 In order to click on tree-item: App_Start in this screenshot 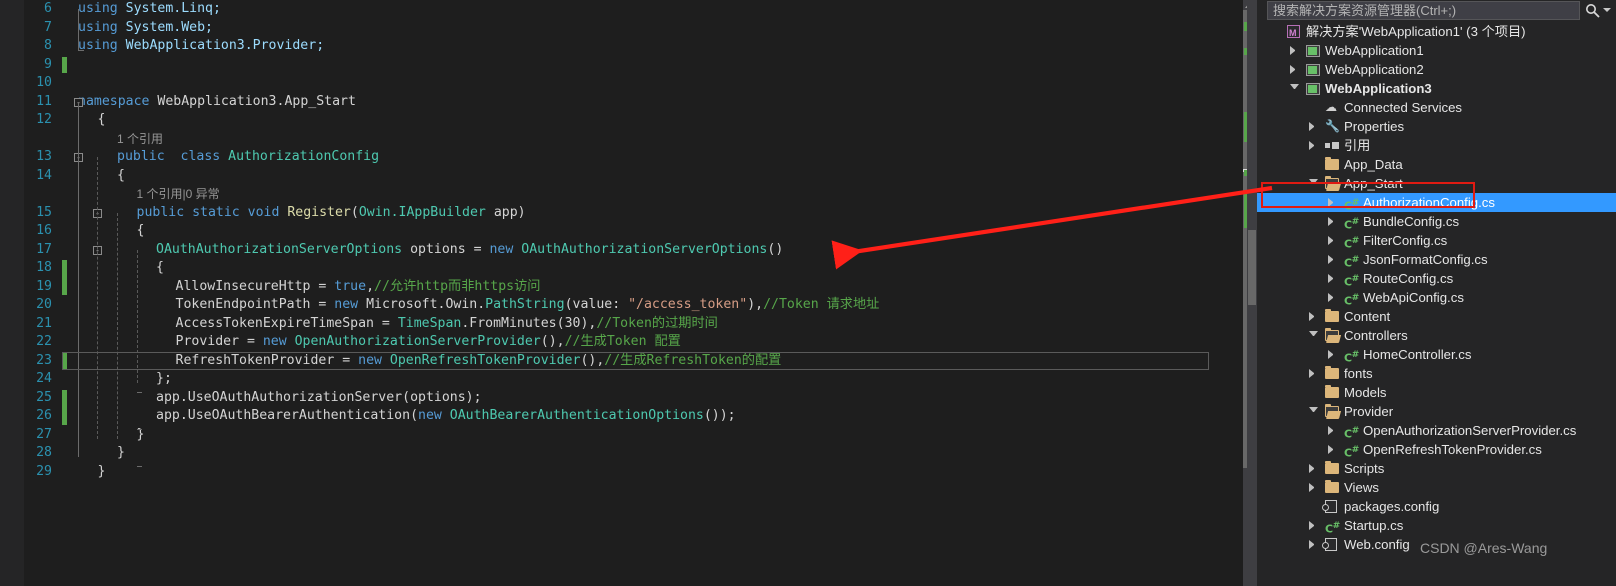, I will do `click(1436, 183)`.